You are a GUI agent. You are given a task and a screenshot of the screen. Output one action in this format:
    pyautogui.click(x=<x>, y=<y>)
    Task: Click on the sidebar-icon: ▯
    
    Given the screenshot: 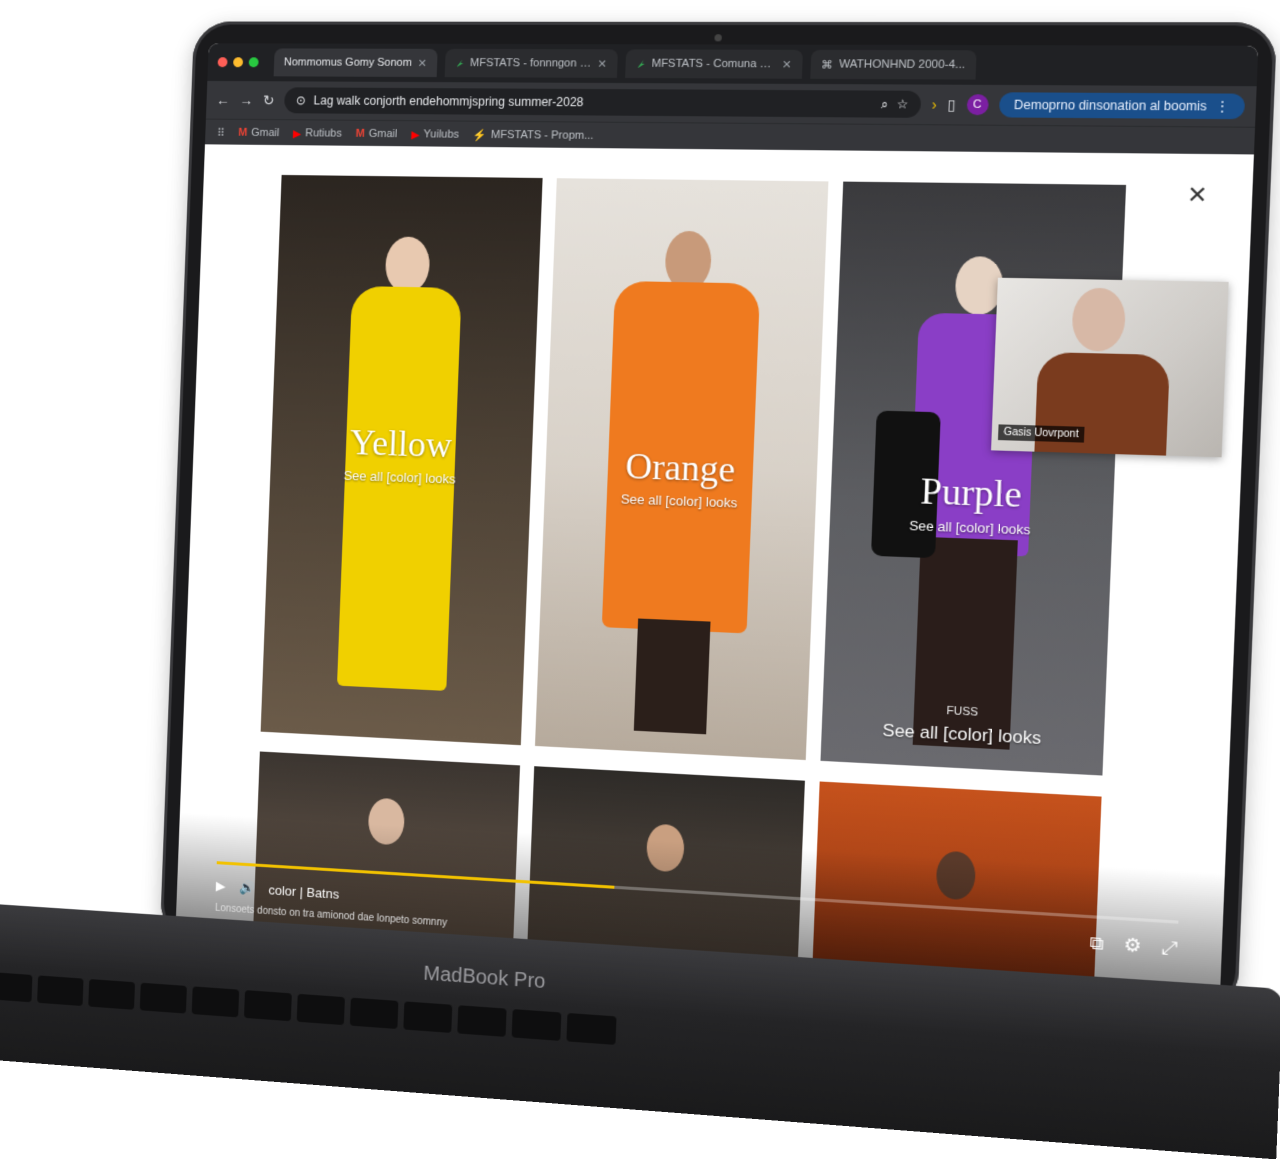 What is the action you would take?
    pyautogui.click(x=951, y=105)
    